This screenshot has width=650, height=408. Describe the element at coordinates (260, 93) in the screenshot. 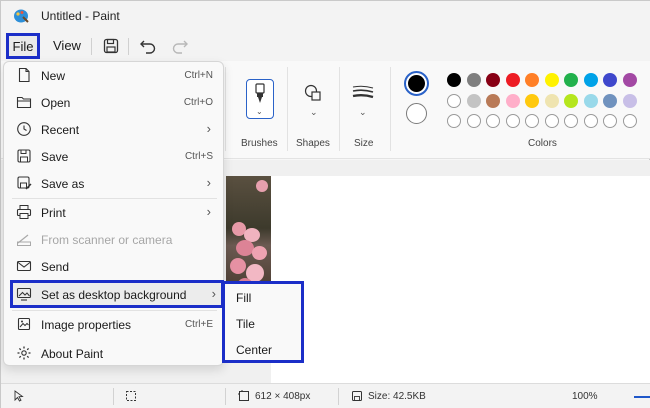

I see `brush-icon` at that location.